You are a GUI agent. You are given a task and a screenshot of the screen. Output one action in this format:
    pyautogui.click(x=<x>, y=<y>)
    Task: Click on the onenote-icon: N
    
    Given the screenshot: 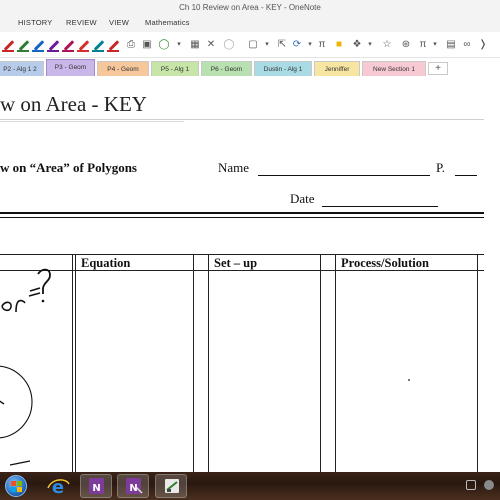 What is the action you would take?
    pyautogui.click(x=96, y=486)
    